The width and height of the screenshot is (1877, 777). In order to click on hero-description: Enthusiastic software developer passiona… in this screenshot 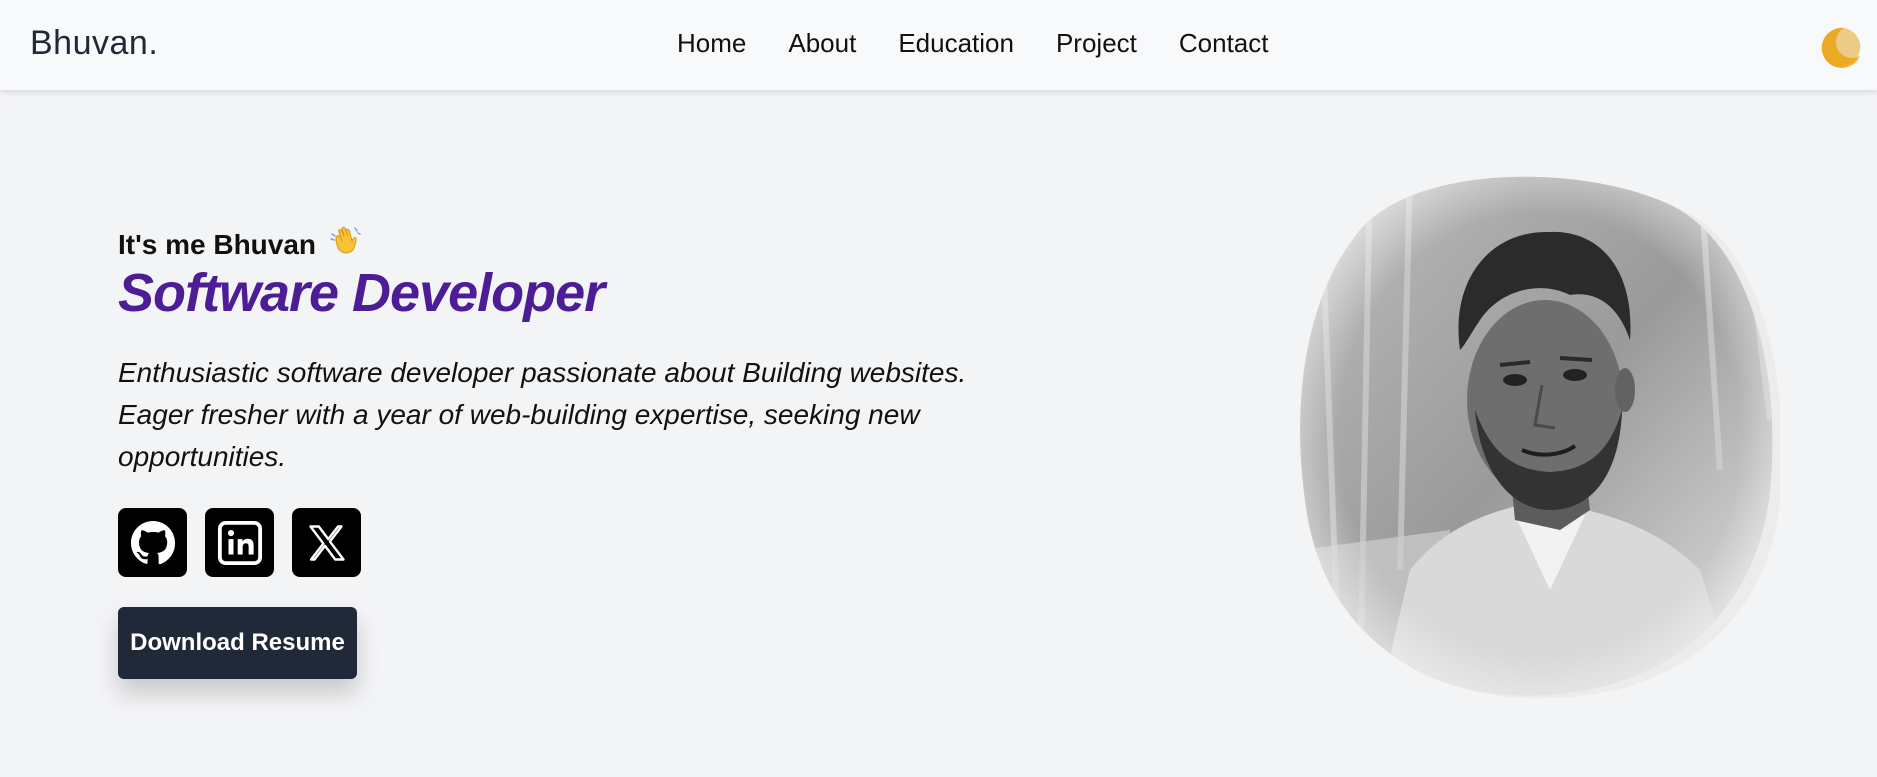, I will do `click(542, 414)`.